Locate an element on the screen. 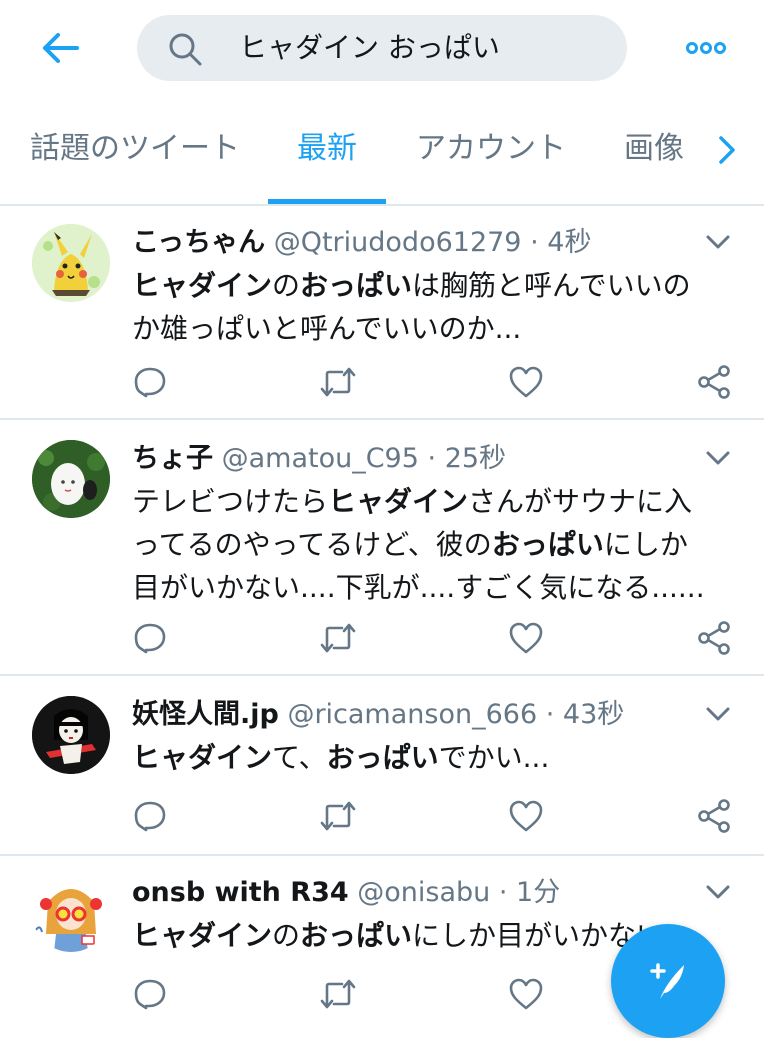 The width and height of the screenshot is (764, 1038). tweet-author-handle: @amatou_C95 is located at coordinates (320, 458).